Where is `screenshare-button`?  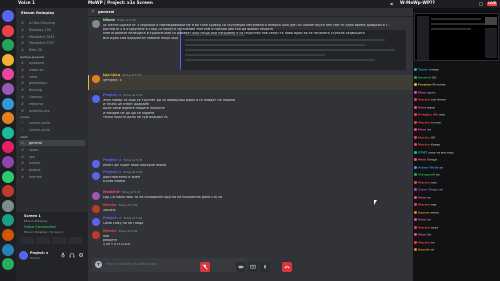
screenshare-button is located at coordinates (43, 240).